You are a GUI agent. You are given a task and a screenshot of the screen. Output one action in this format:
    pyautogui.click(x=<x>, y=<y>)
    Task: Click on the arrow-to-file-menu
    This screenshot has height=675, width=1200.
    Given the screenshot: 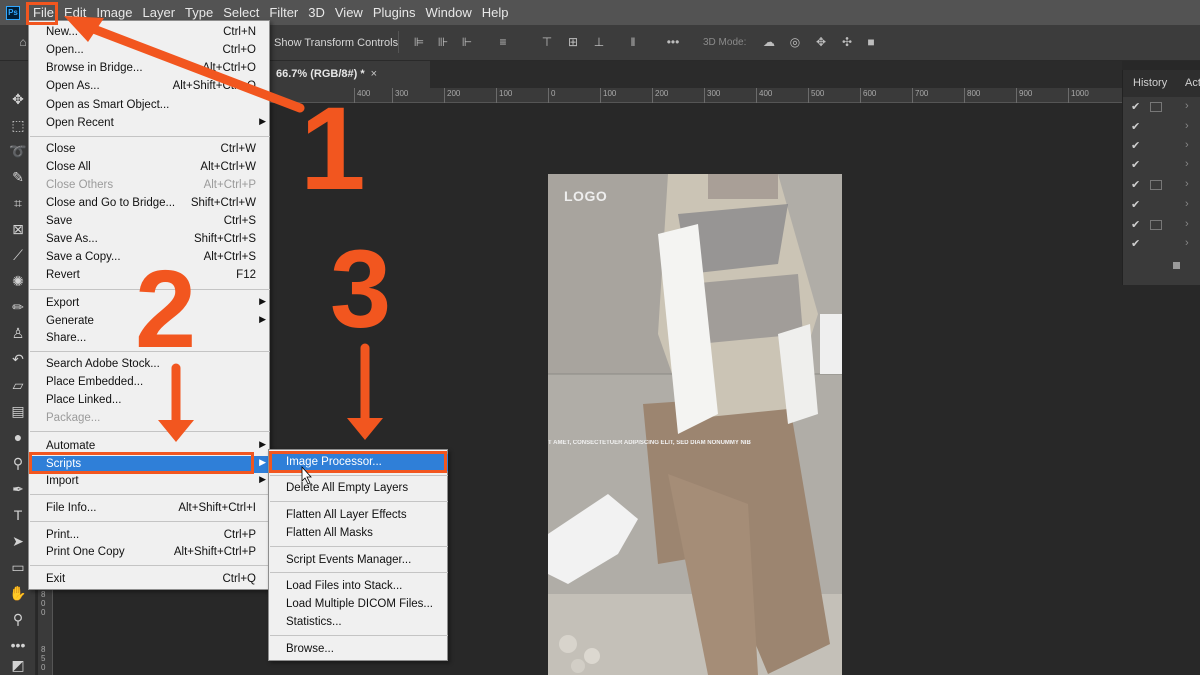 What is the action you would take?
    pyautogui.click(x=189, y=65)
    